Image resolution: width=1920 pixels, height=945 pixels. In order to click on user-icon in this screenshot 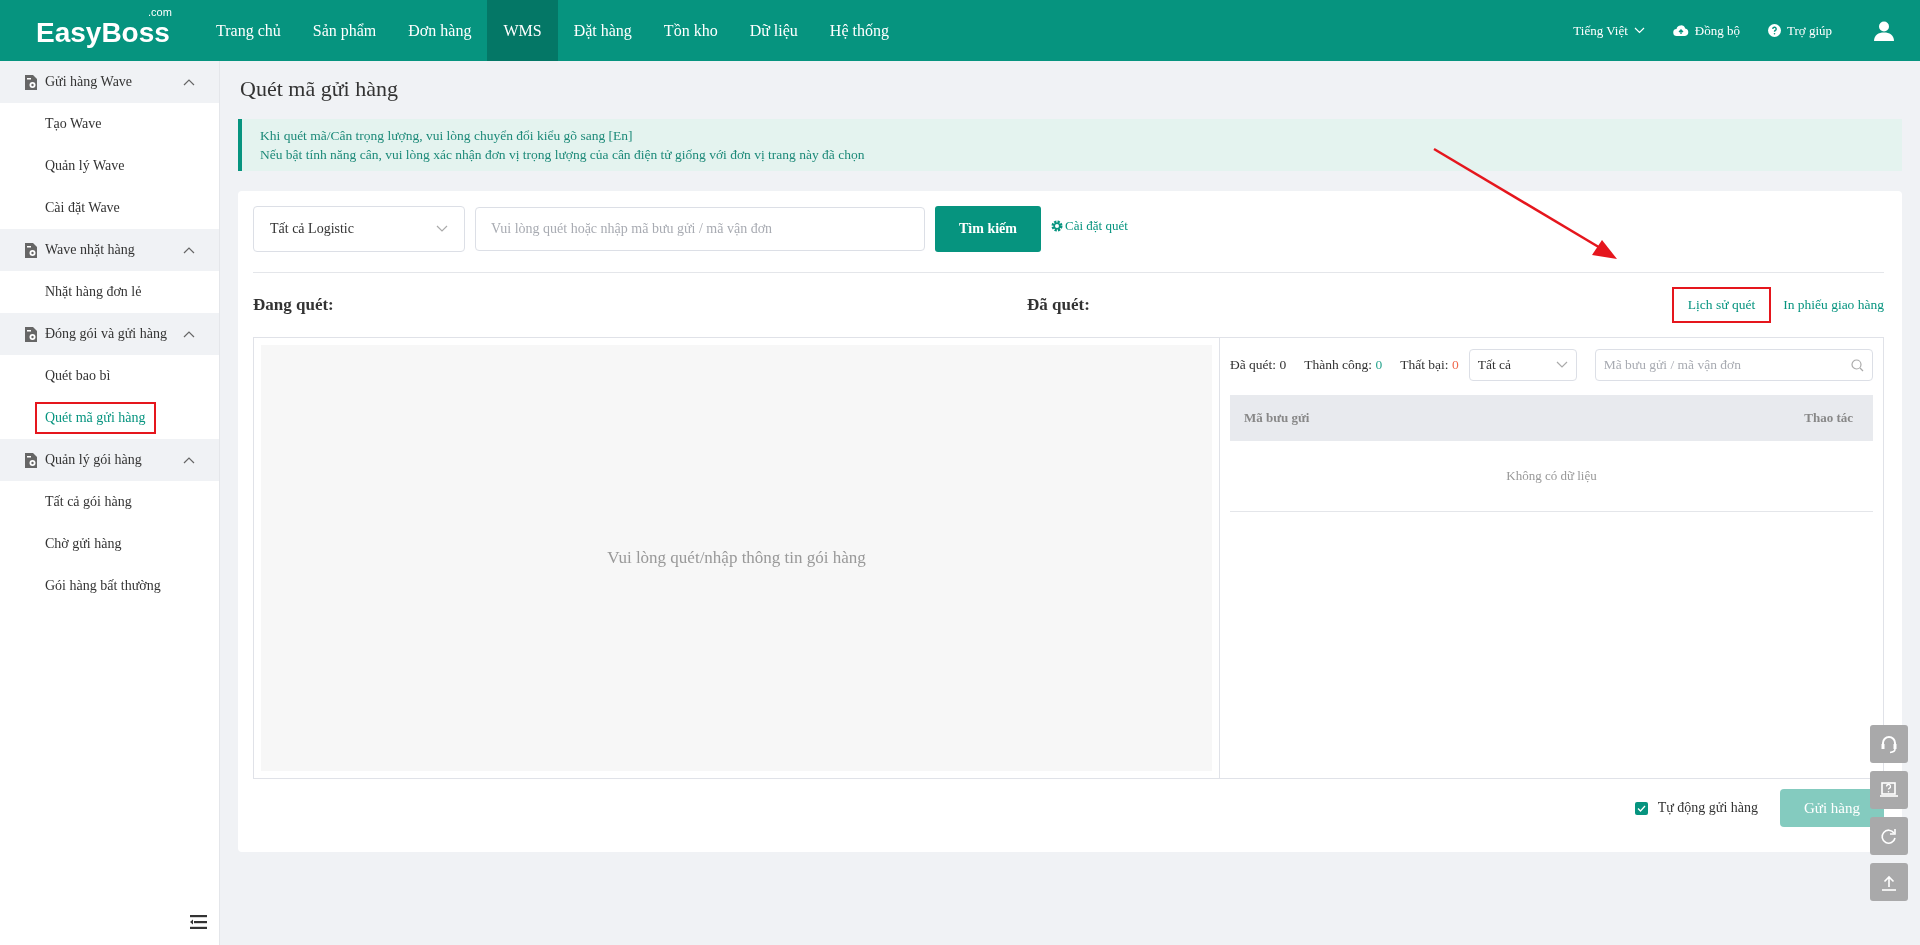, I will do `click(1884, 30)`.